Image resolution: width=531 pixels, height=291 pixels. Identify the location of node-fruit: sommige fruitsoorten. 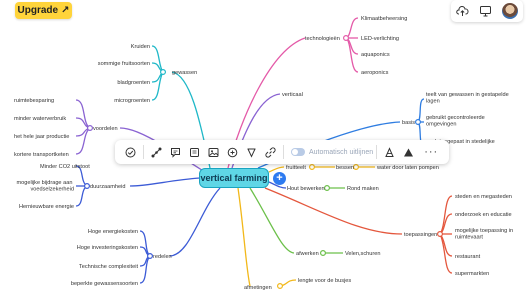
(124, 64).